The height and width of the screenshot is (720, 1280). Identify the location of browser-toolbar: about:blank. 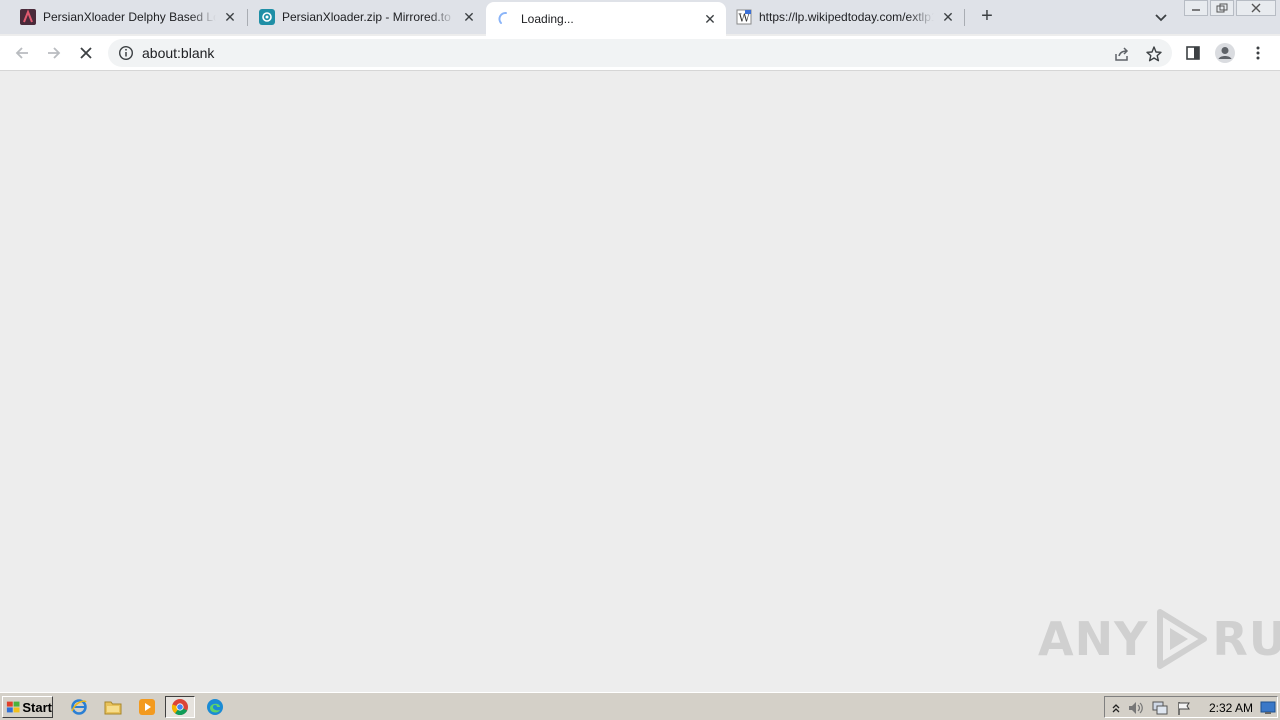
(640, 53).